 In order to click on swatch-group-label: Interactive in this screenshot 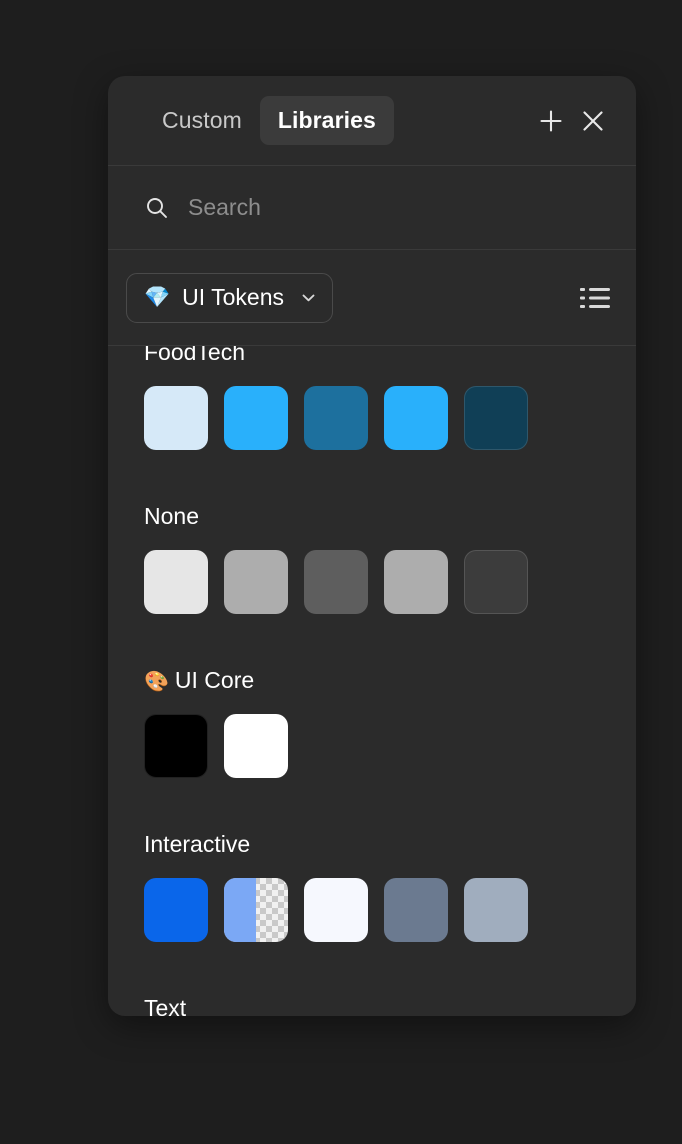, I will do `click(197, 844)`.